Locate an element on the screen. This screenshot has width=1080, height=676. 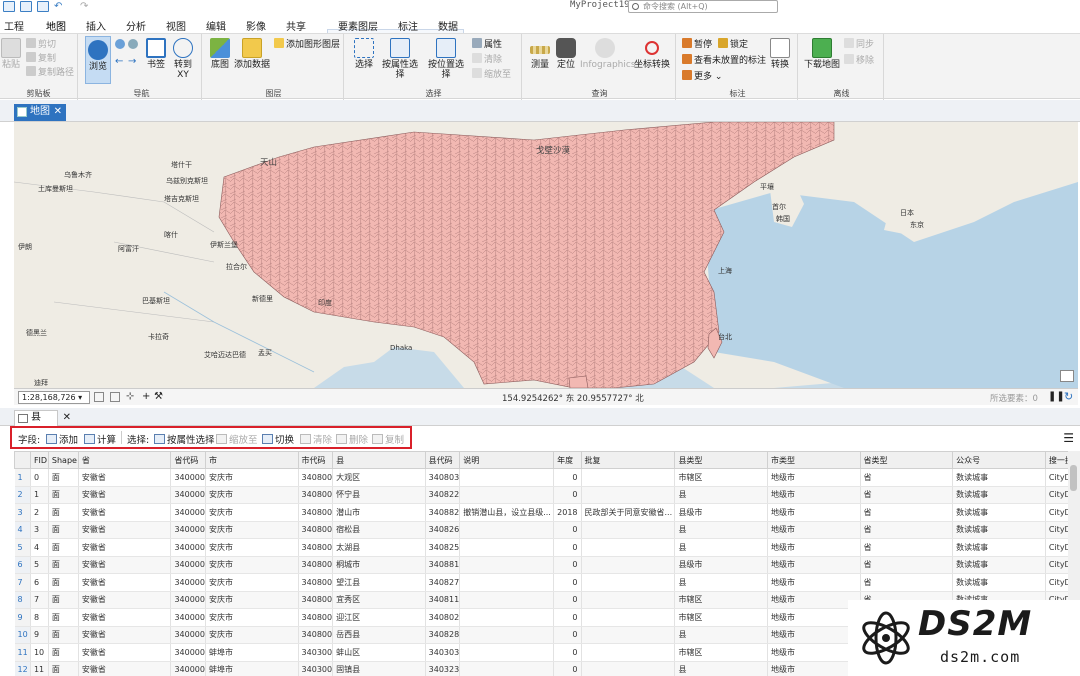
row-number: 4 is located at coordinates (22, 530).